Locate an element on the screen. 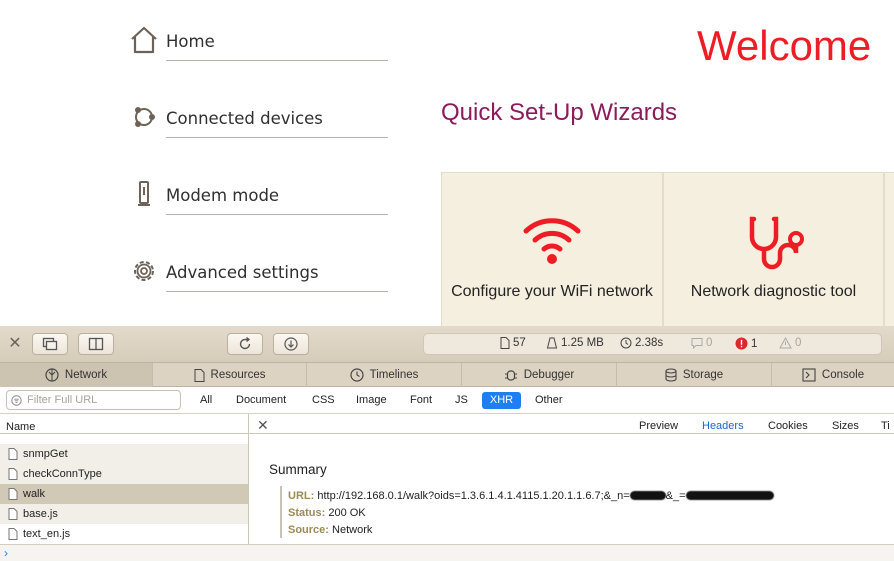 Image resolution: width=894 pixels, height=561 pixels. request-row-selected: walk is located at coordinates (124, 494).